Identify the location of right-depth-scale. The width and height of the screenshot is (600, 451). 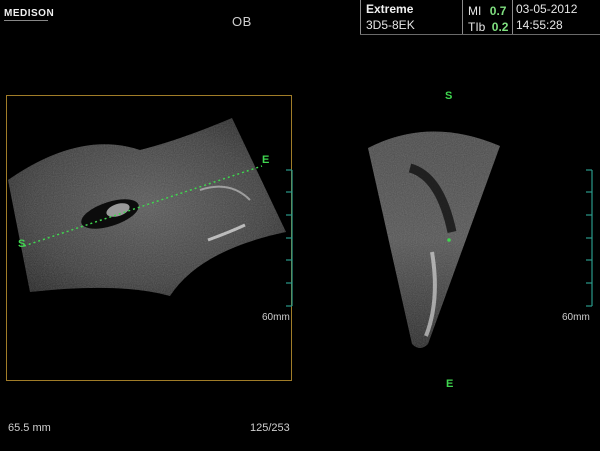
(589, 238).